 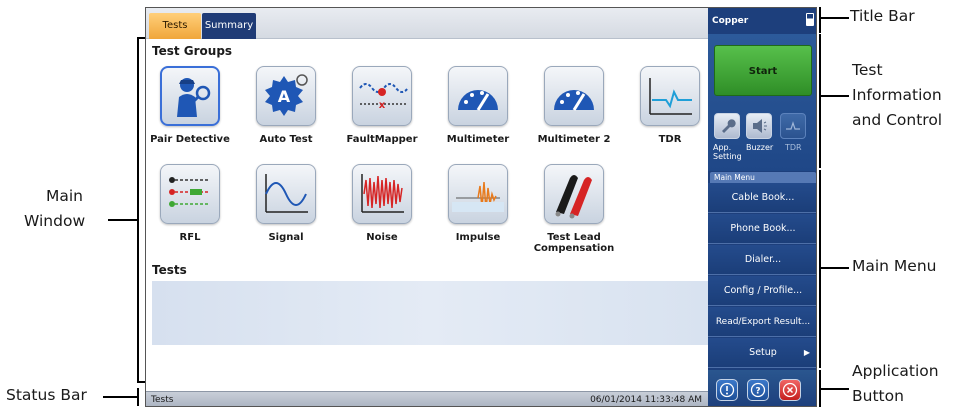 I want to click on status-text: Tests, so click(x=162, y=400).